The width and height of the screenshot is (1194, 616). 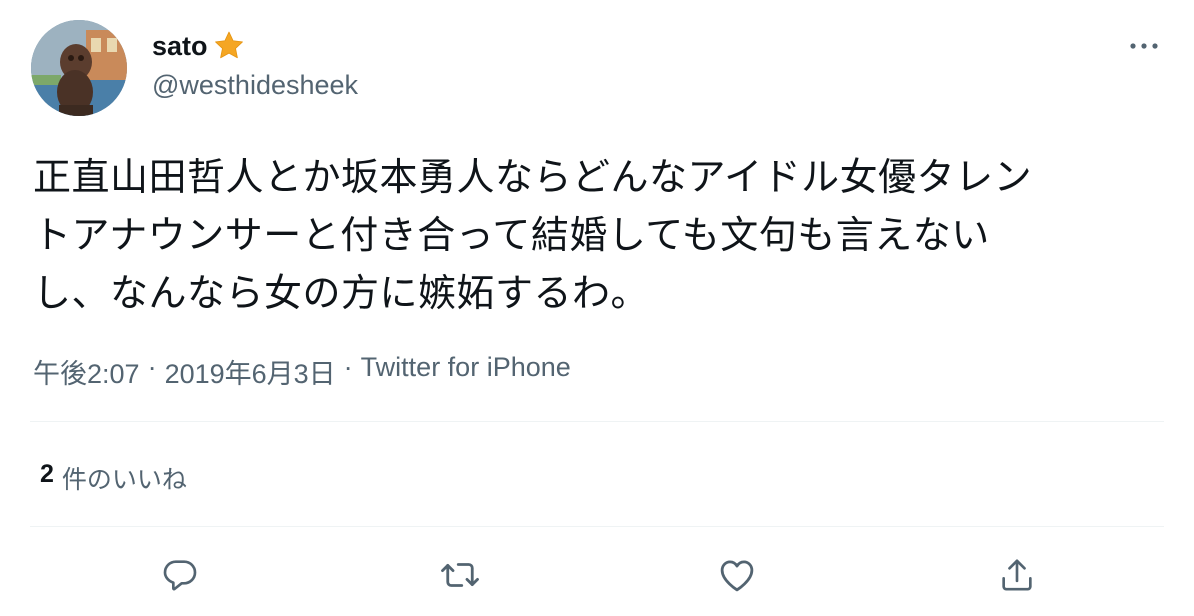 What do you see at coordinates (250, 371) in the screenshot?
I see `tweet-date: 2019年6月3日` at bounding box center [250, 371].